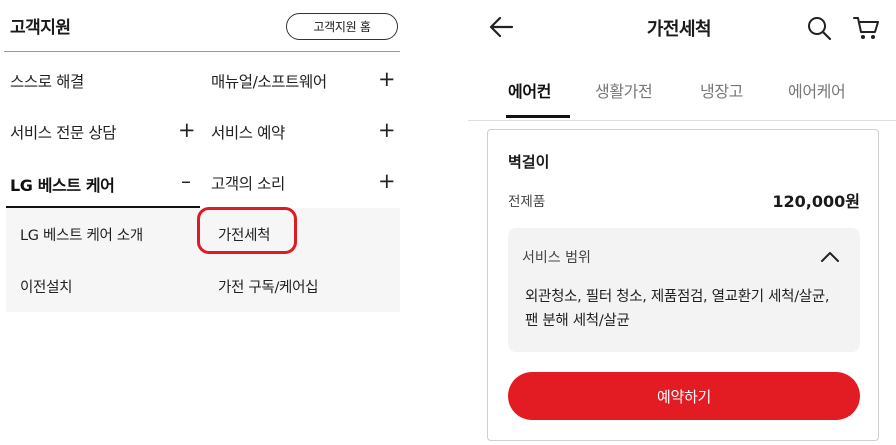  I want to click on reserve-button: 예약하기, so click(684, 396).